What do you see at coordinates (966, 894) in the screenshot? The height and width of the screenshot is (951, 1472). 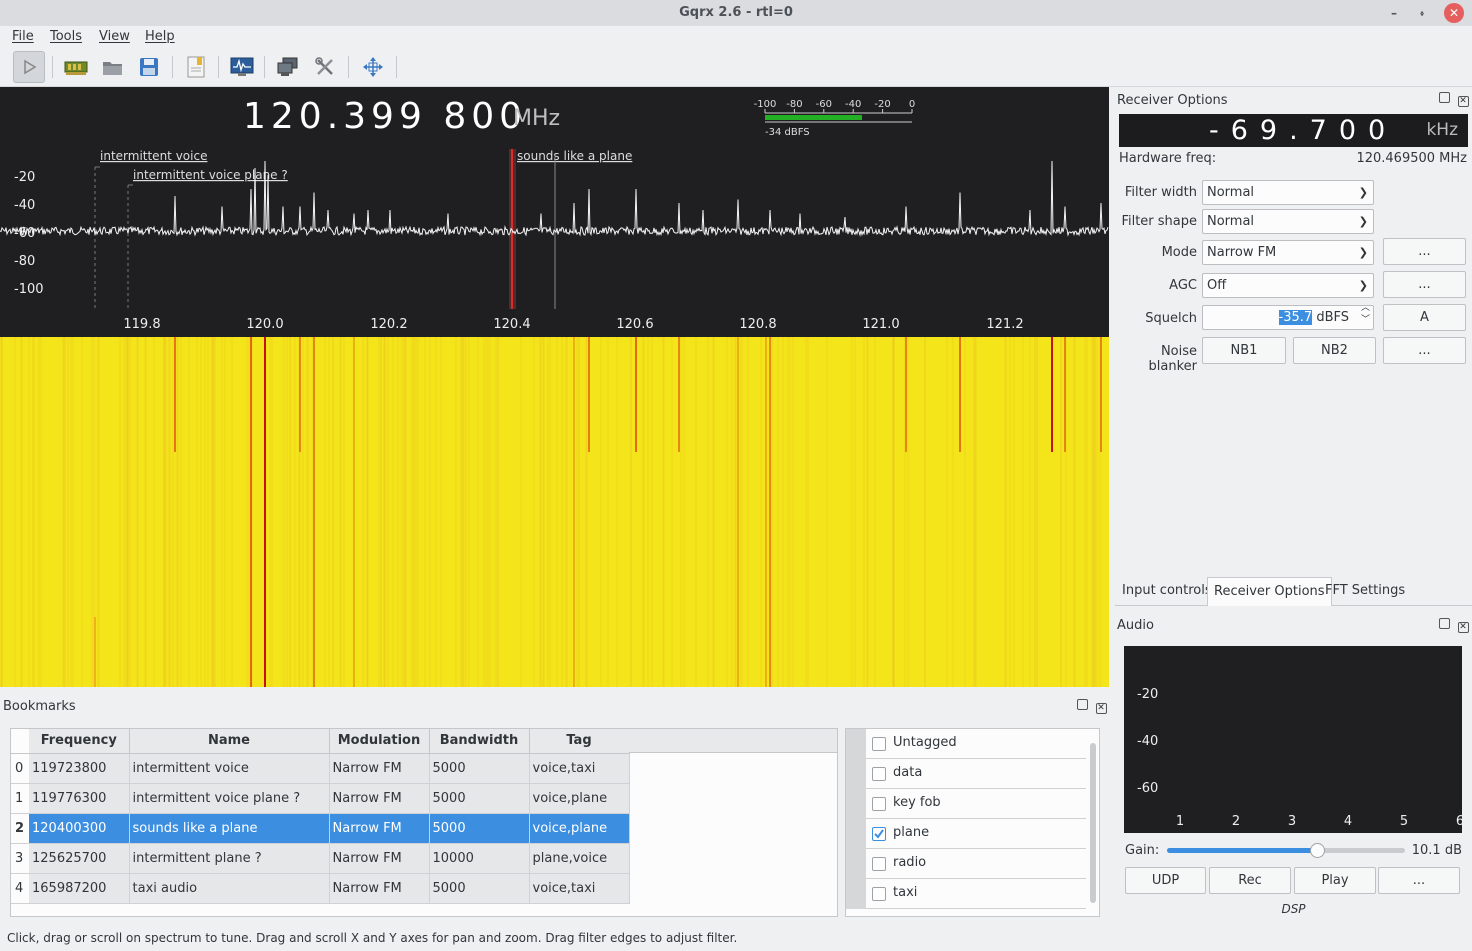 I see `tag-item: taxi` at bounding box center [966, 894].